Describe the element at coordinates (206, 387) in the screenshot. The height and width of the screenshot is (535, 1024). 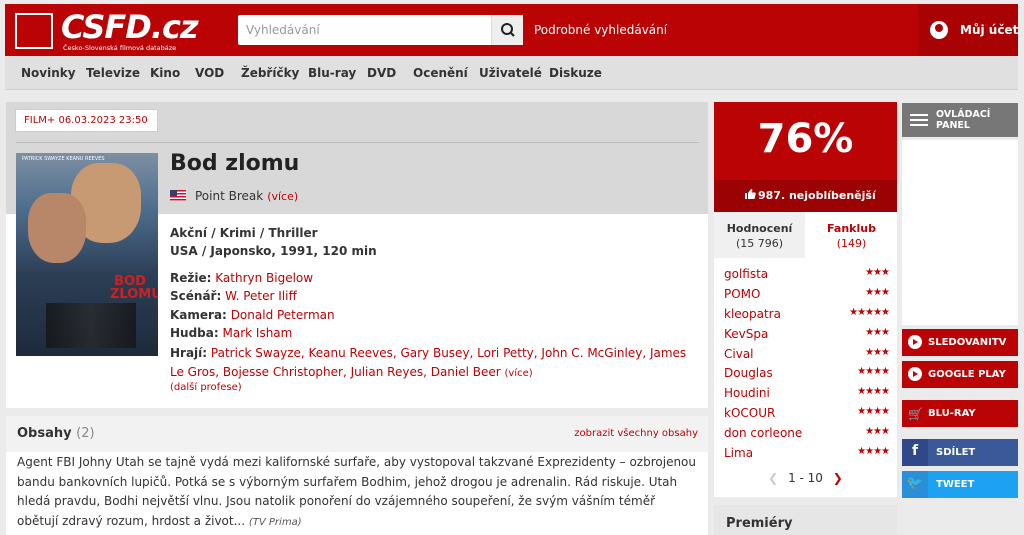
I see `more-professions-link: (další profese)` at that location.